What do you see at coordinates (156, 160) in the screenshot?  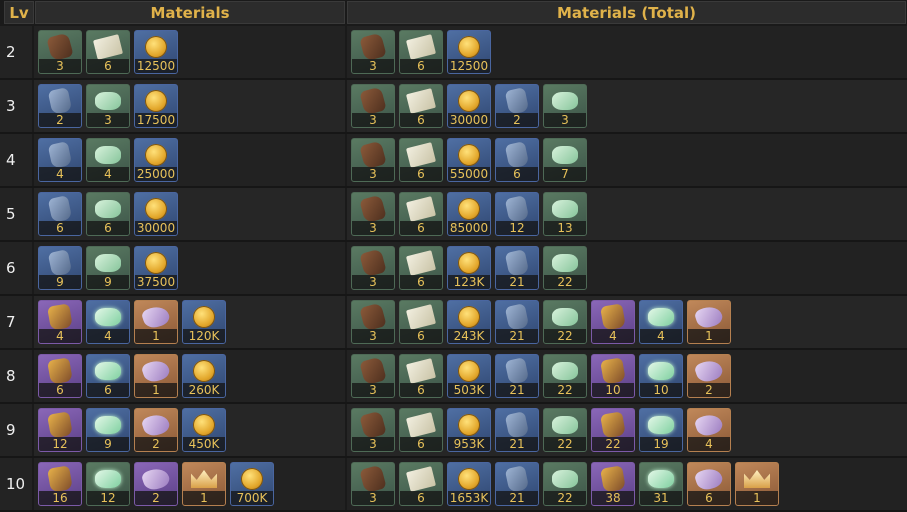 I see `material-item: 25000` at bounding box center [156, 160].